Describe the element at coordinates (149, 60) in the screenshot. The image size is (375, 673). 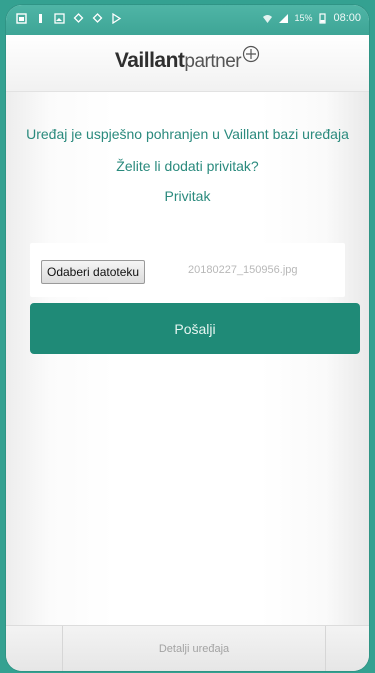
I see `logo-brand: Vaillant` at that location.